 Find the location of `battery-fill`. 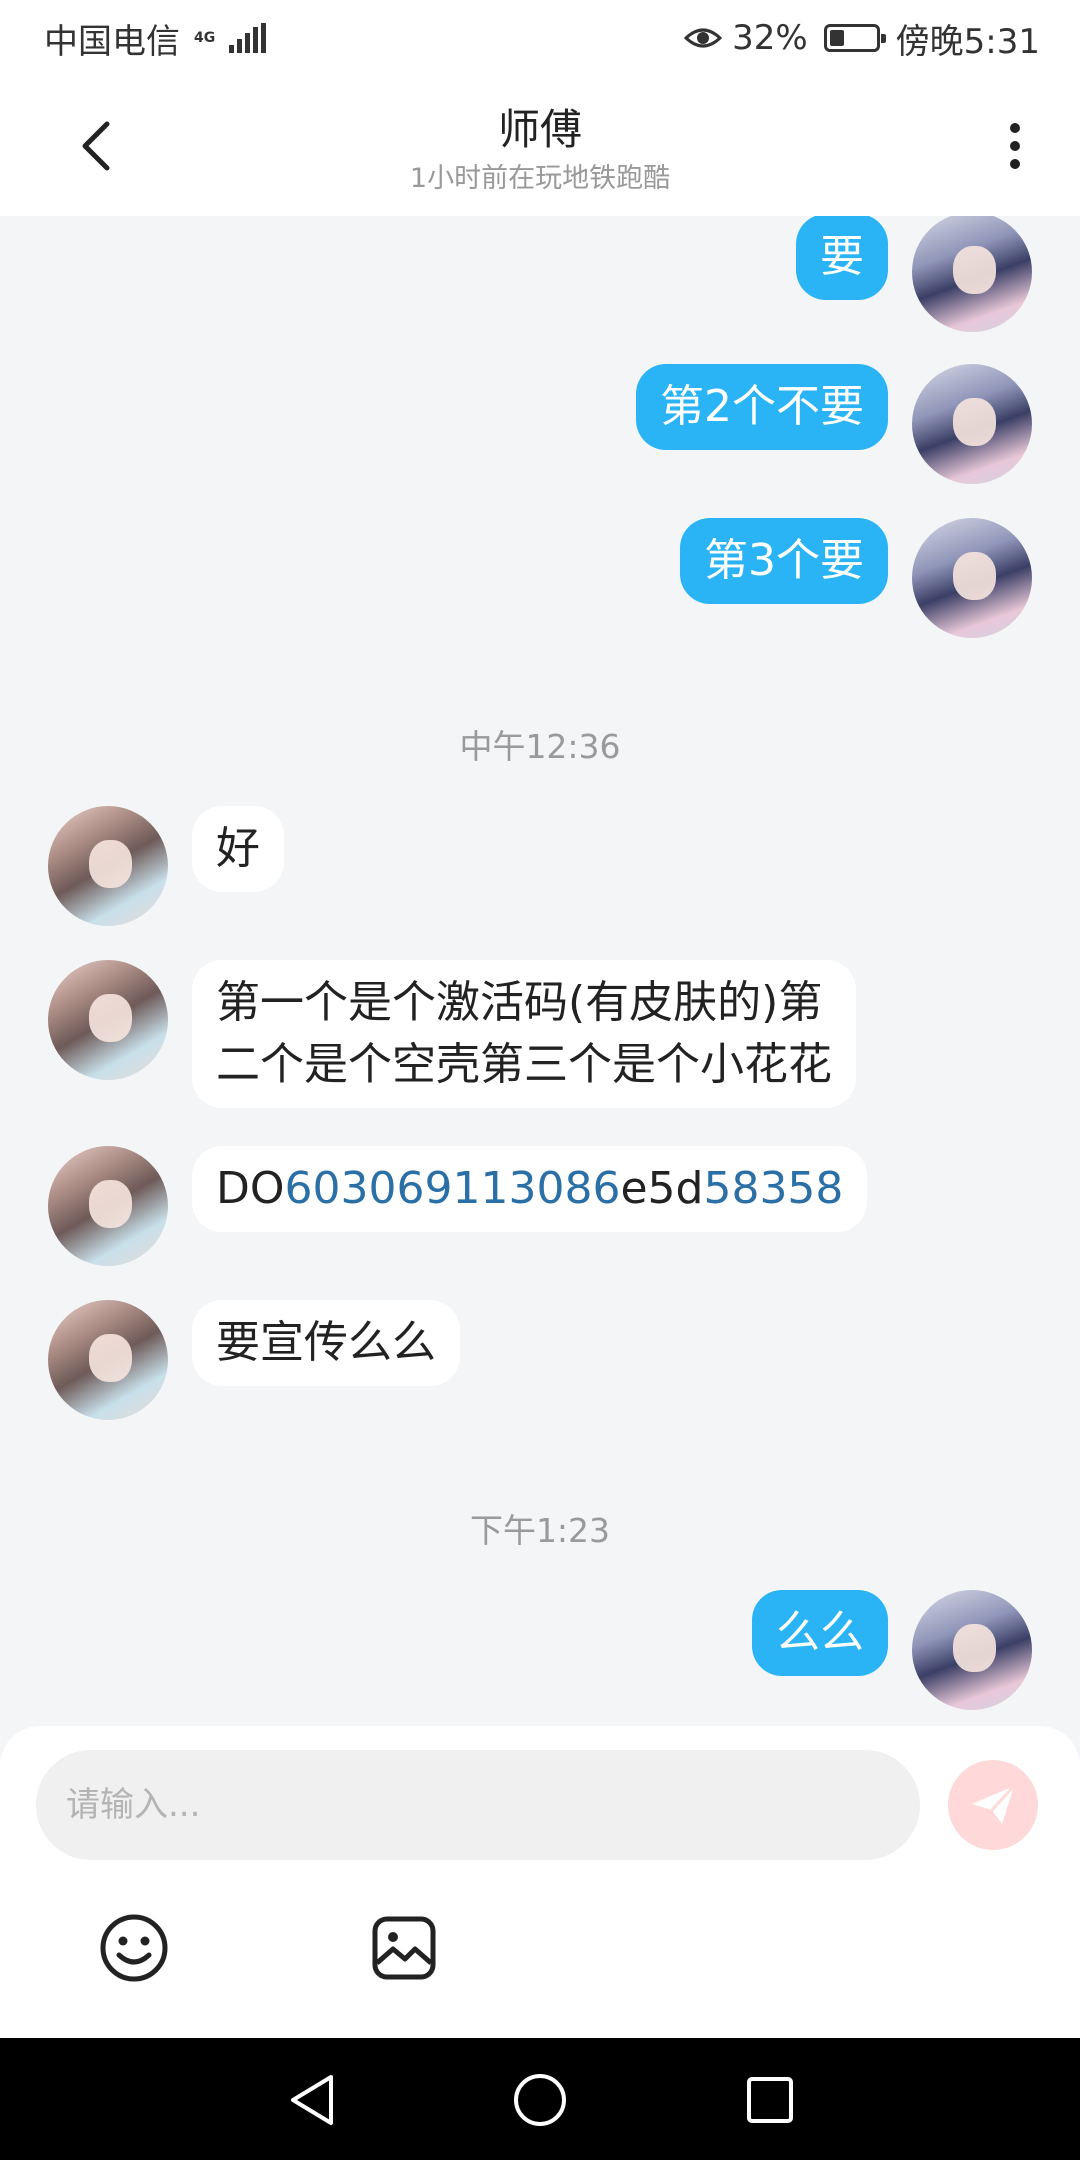

battery-fill is located at coordinates (836, 38).